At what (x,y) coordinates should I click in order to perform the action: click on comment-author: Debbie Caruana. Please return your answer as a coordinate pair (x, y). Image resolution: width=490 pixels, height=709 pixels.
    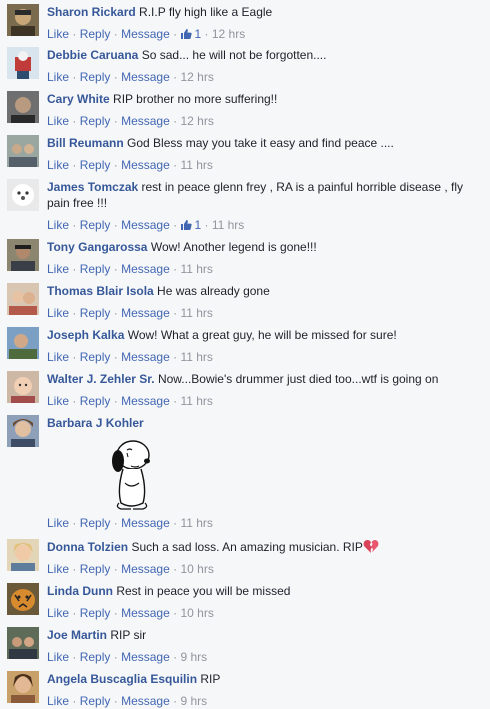
    Looking at the image, I should click on (92, 55).